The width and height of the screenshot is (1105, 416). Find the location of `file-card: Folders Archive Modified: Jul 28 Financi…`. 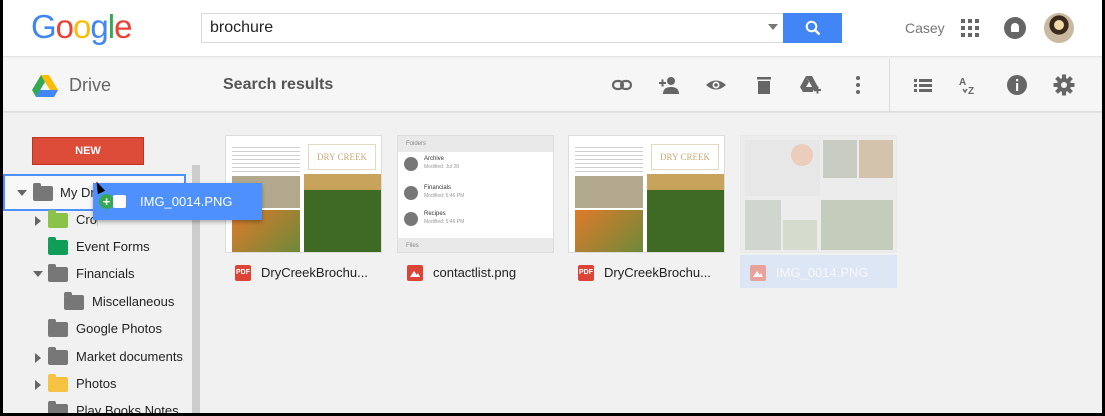

file-card: Folders Archive Modified: Jul 28 Financi… is located at coordinates (475, 211).